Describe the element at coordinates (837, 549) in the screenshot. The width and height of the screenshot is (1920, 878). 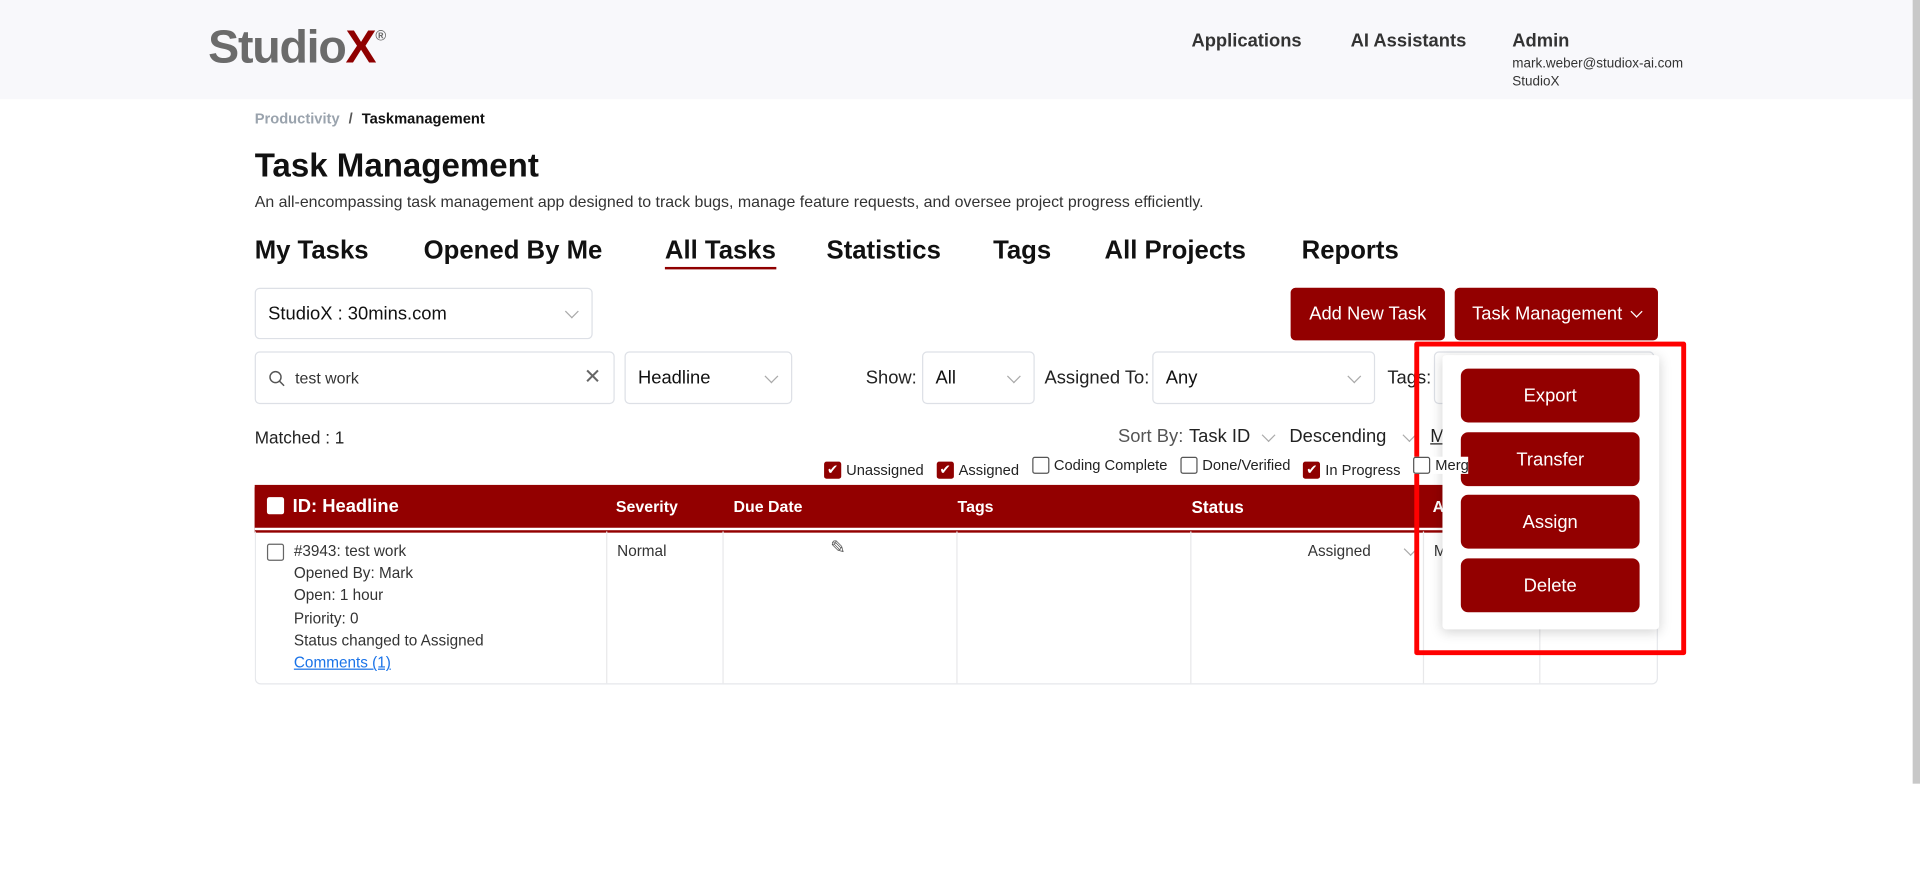
I see `edit-due-date-pencil-icon: ✎` at that location.